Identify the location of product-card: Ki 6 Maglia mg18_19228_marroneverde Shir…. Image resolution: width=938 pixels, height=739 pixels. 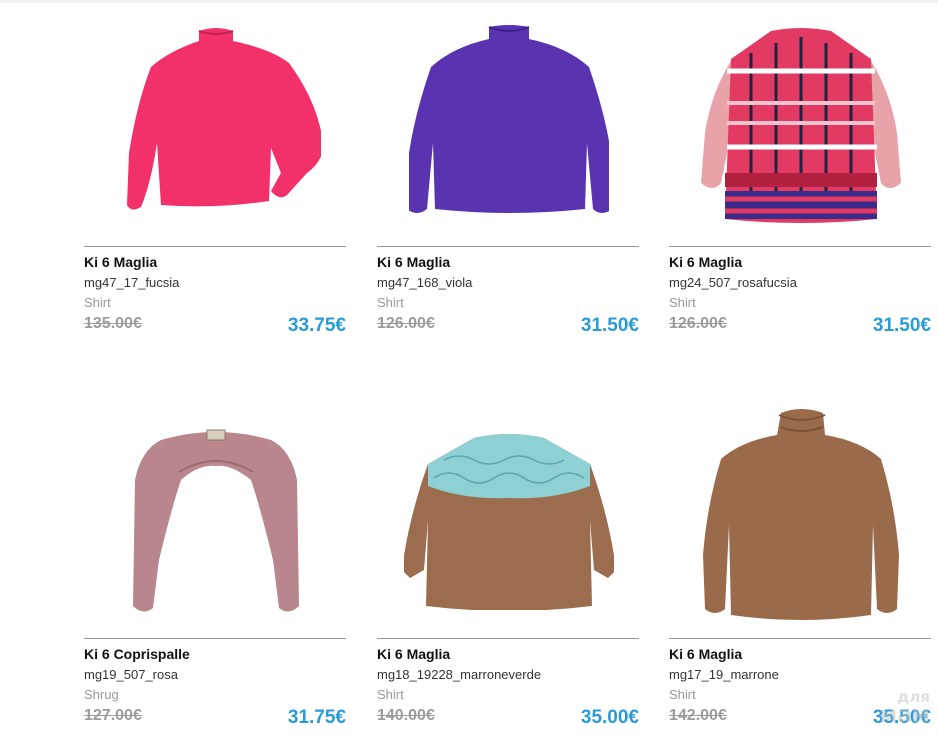
(509, 562).